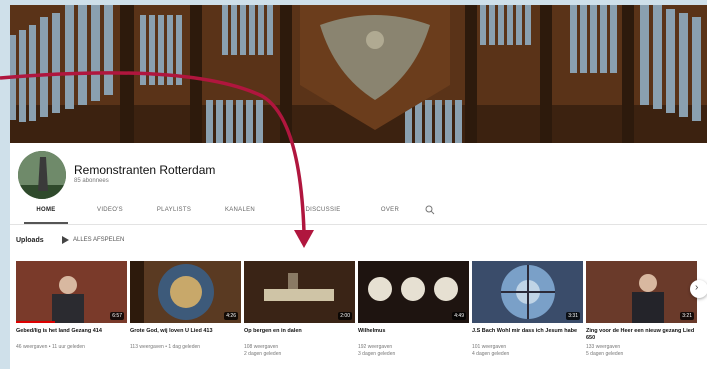  What do you see at coordinates (641, 292) in the screenshot?
I see `video-thumbnail: 3:21` at bounding box center [641, 292].